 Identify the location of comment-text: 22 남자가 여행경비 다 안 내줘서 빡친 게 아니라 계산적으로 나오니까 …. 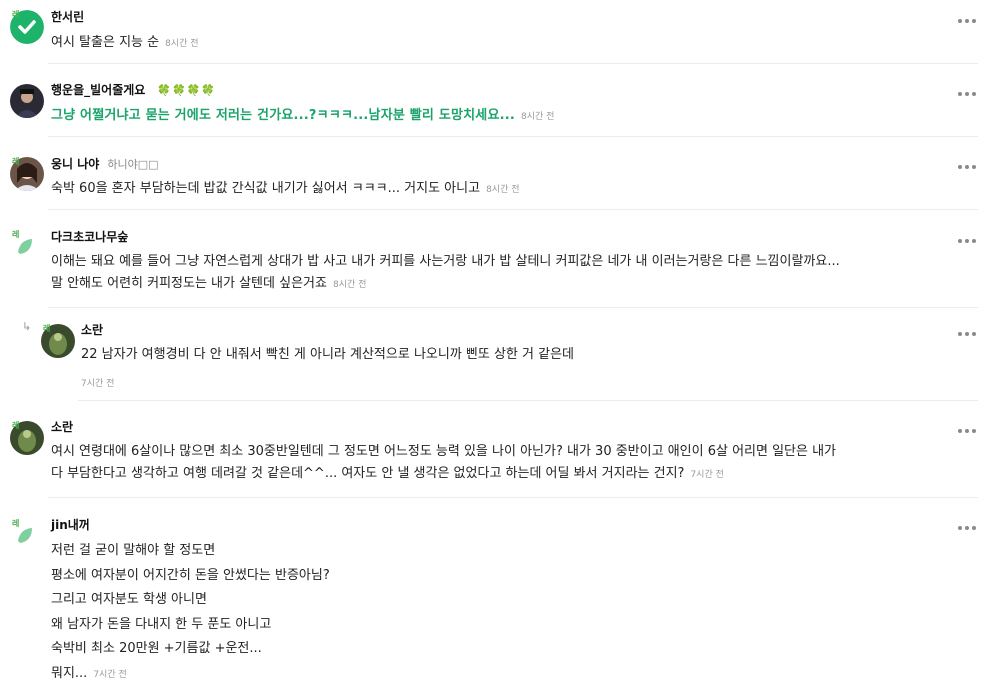
(327, 354).